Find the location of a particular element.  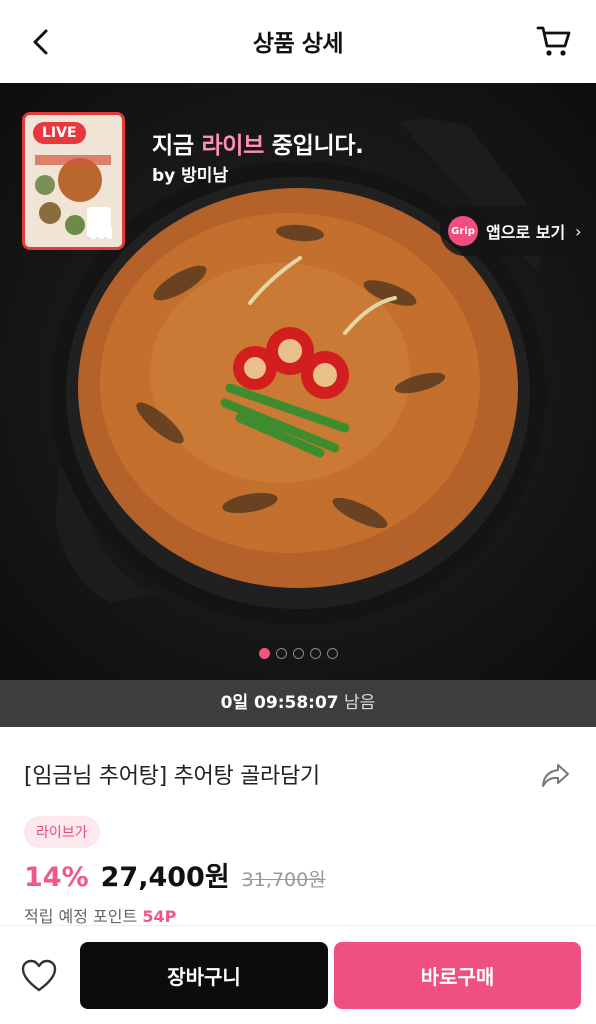

live-highlight: 라이브 is located at coordinates (233, 146).